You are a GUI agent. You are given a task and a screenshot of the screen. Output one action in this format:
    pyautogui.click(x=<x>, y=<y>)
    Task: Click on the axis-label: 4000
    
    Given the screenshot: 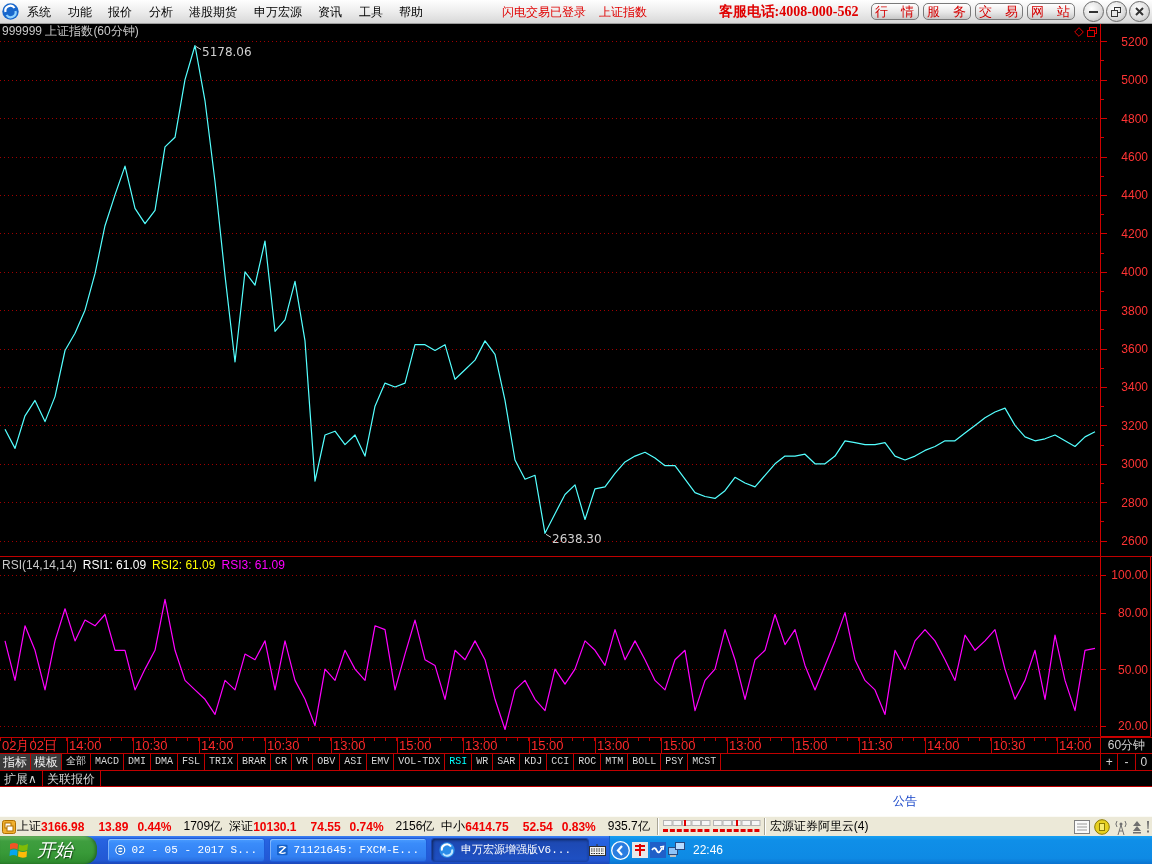 What is the action you would take?
    pyautogui.click(x=1134, y=272)
    